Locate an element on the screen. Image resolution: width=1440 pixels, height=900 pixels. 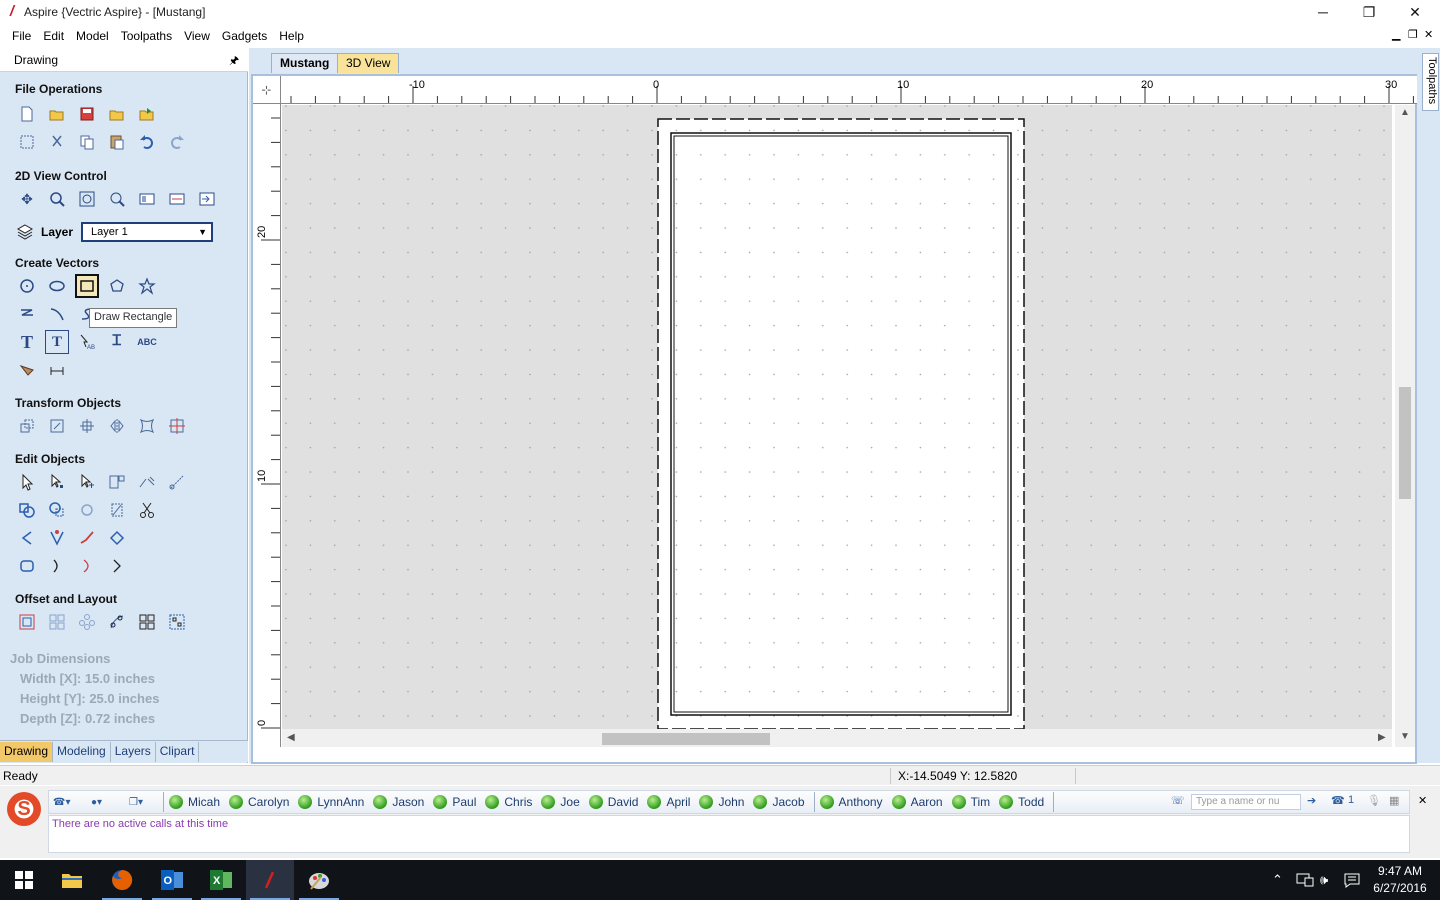
draw-polygon-icon is located at coordinates (117, 286).